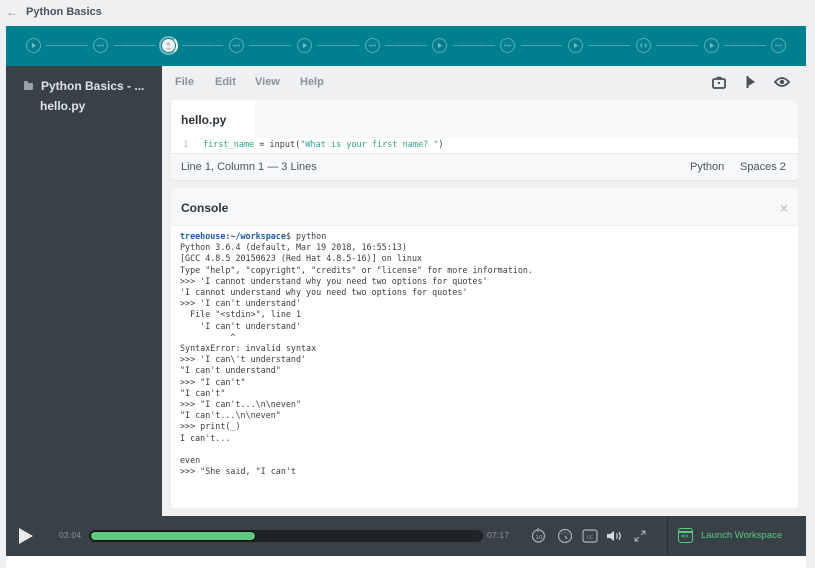 The height and width of the screenshot is (568, 815). What do you see at coordinates (356, 236) in the screenshot?
I see `console-prompt-line: treehouse:~/workspace$ python` at bounding box center [356, 236].